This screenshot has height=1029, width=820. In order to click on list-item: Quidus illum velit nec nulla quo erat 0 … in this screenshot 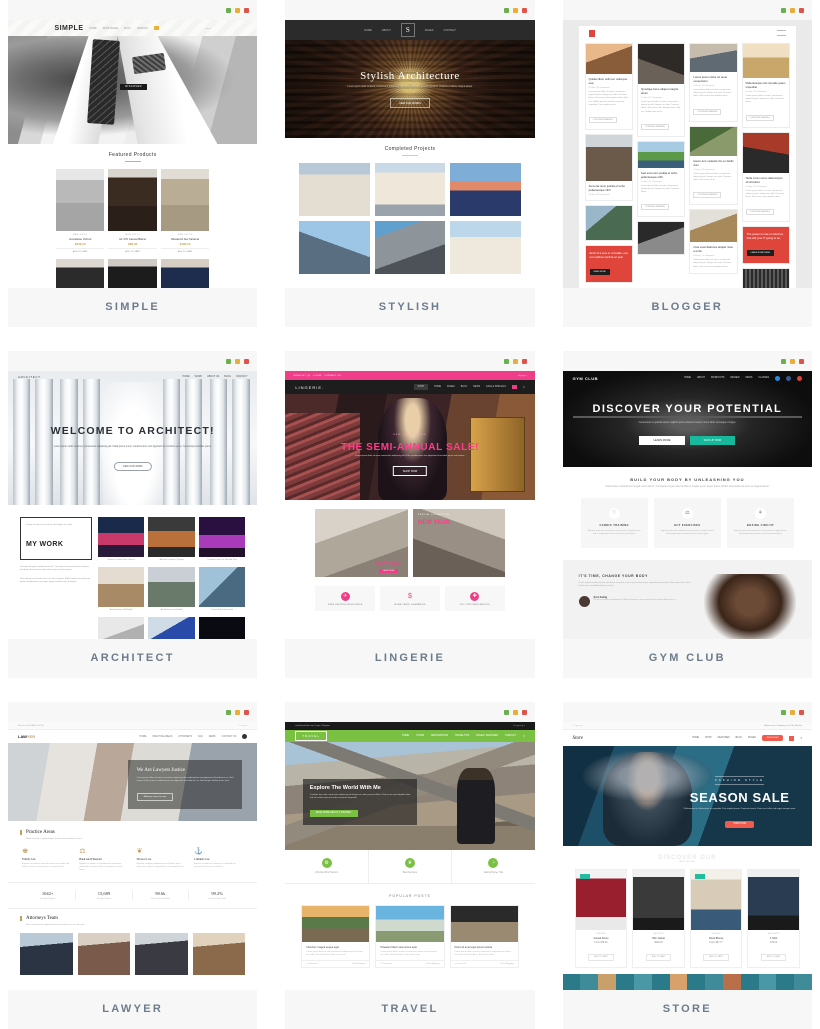, I will do `click(608, 87)`.